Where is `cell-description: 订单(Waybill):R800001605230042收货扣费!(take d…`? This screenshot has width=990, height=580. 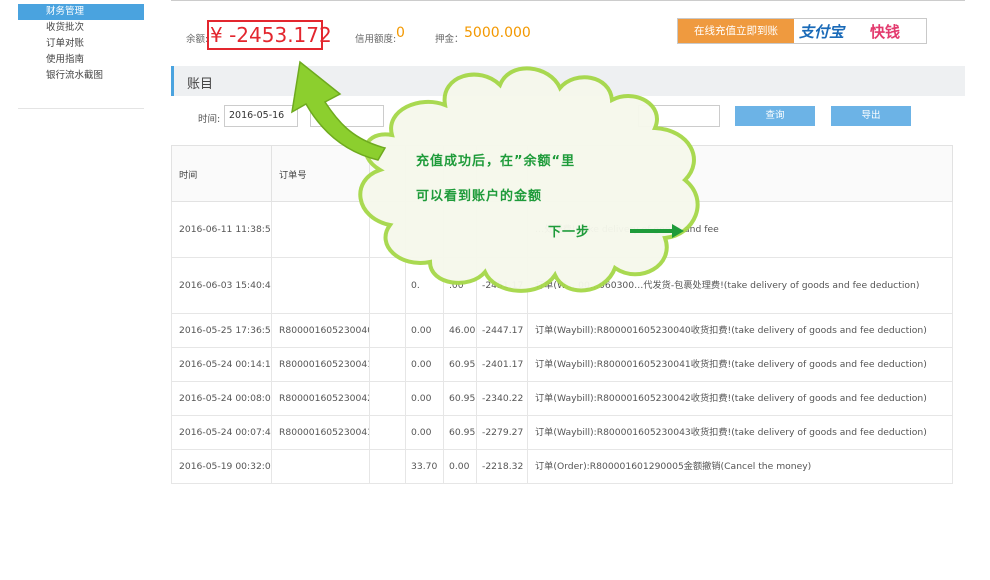
cell-description: 订单(Waybill):R800001605230042收货扣费!(take d… is located at coordinates (740, 398).